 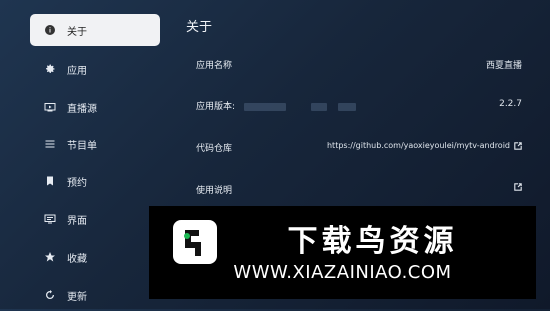 I want to click on sidebar-item-reservation: 预约, so click(x=95, y=181).